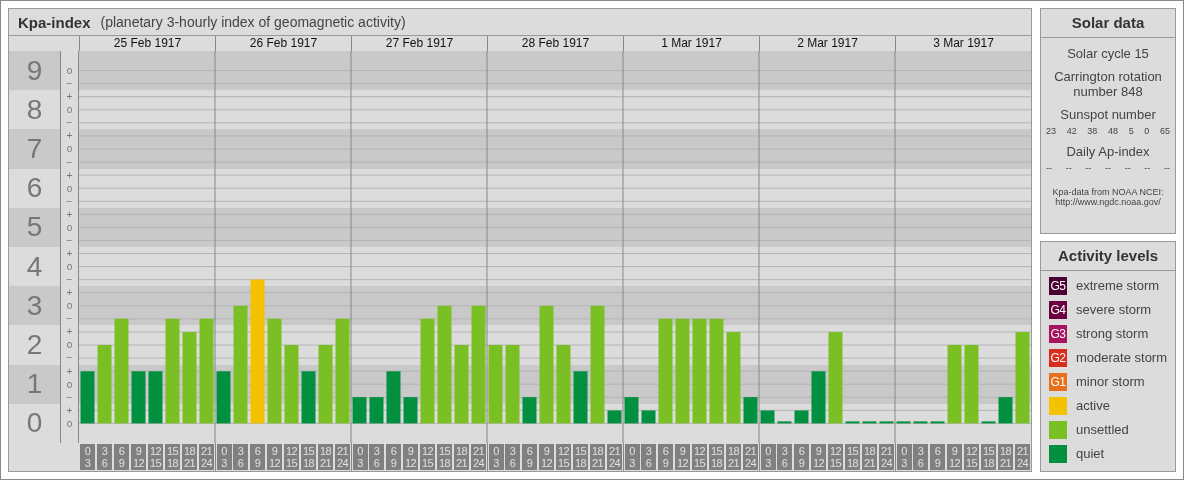 This screenshot has width=1184, height=480. What do you see at coordinates (1108, 114) in the screenshot?
I see `sunspot-label: Sunspot number` at bounding box center [1108, 114].